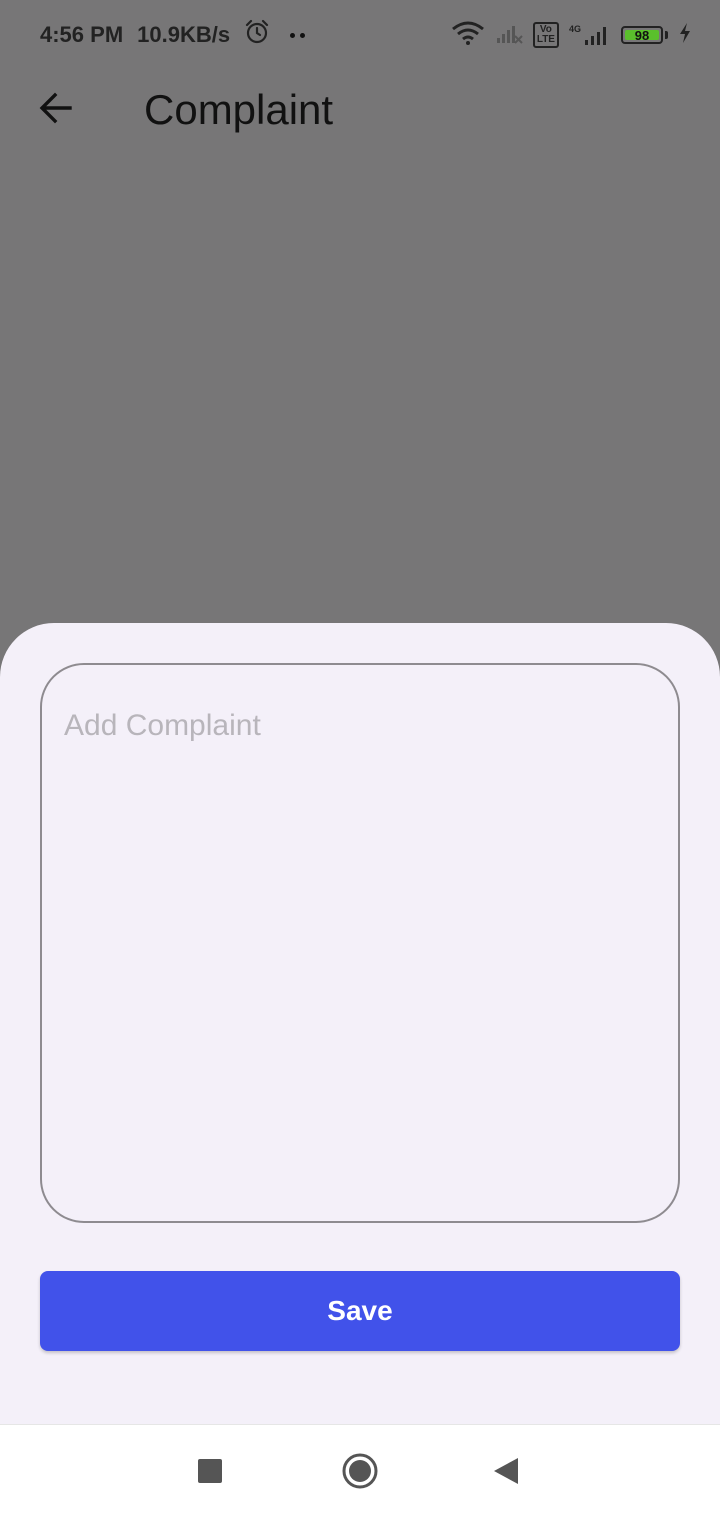  Describe the element at coordinates (298, 35) in the screenshot. I see `more-notifications-icon` at that location.